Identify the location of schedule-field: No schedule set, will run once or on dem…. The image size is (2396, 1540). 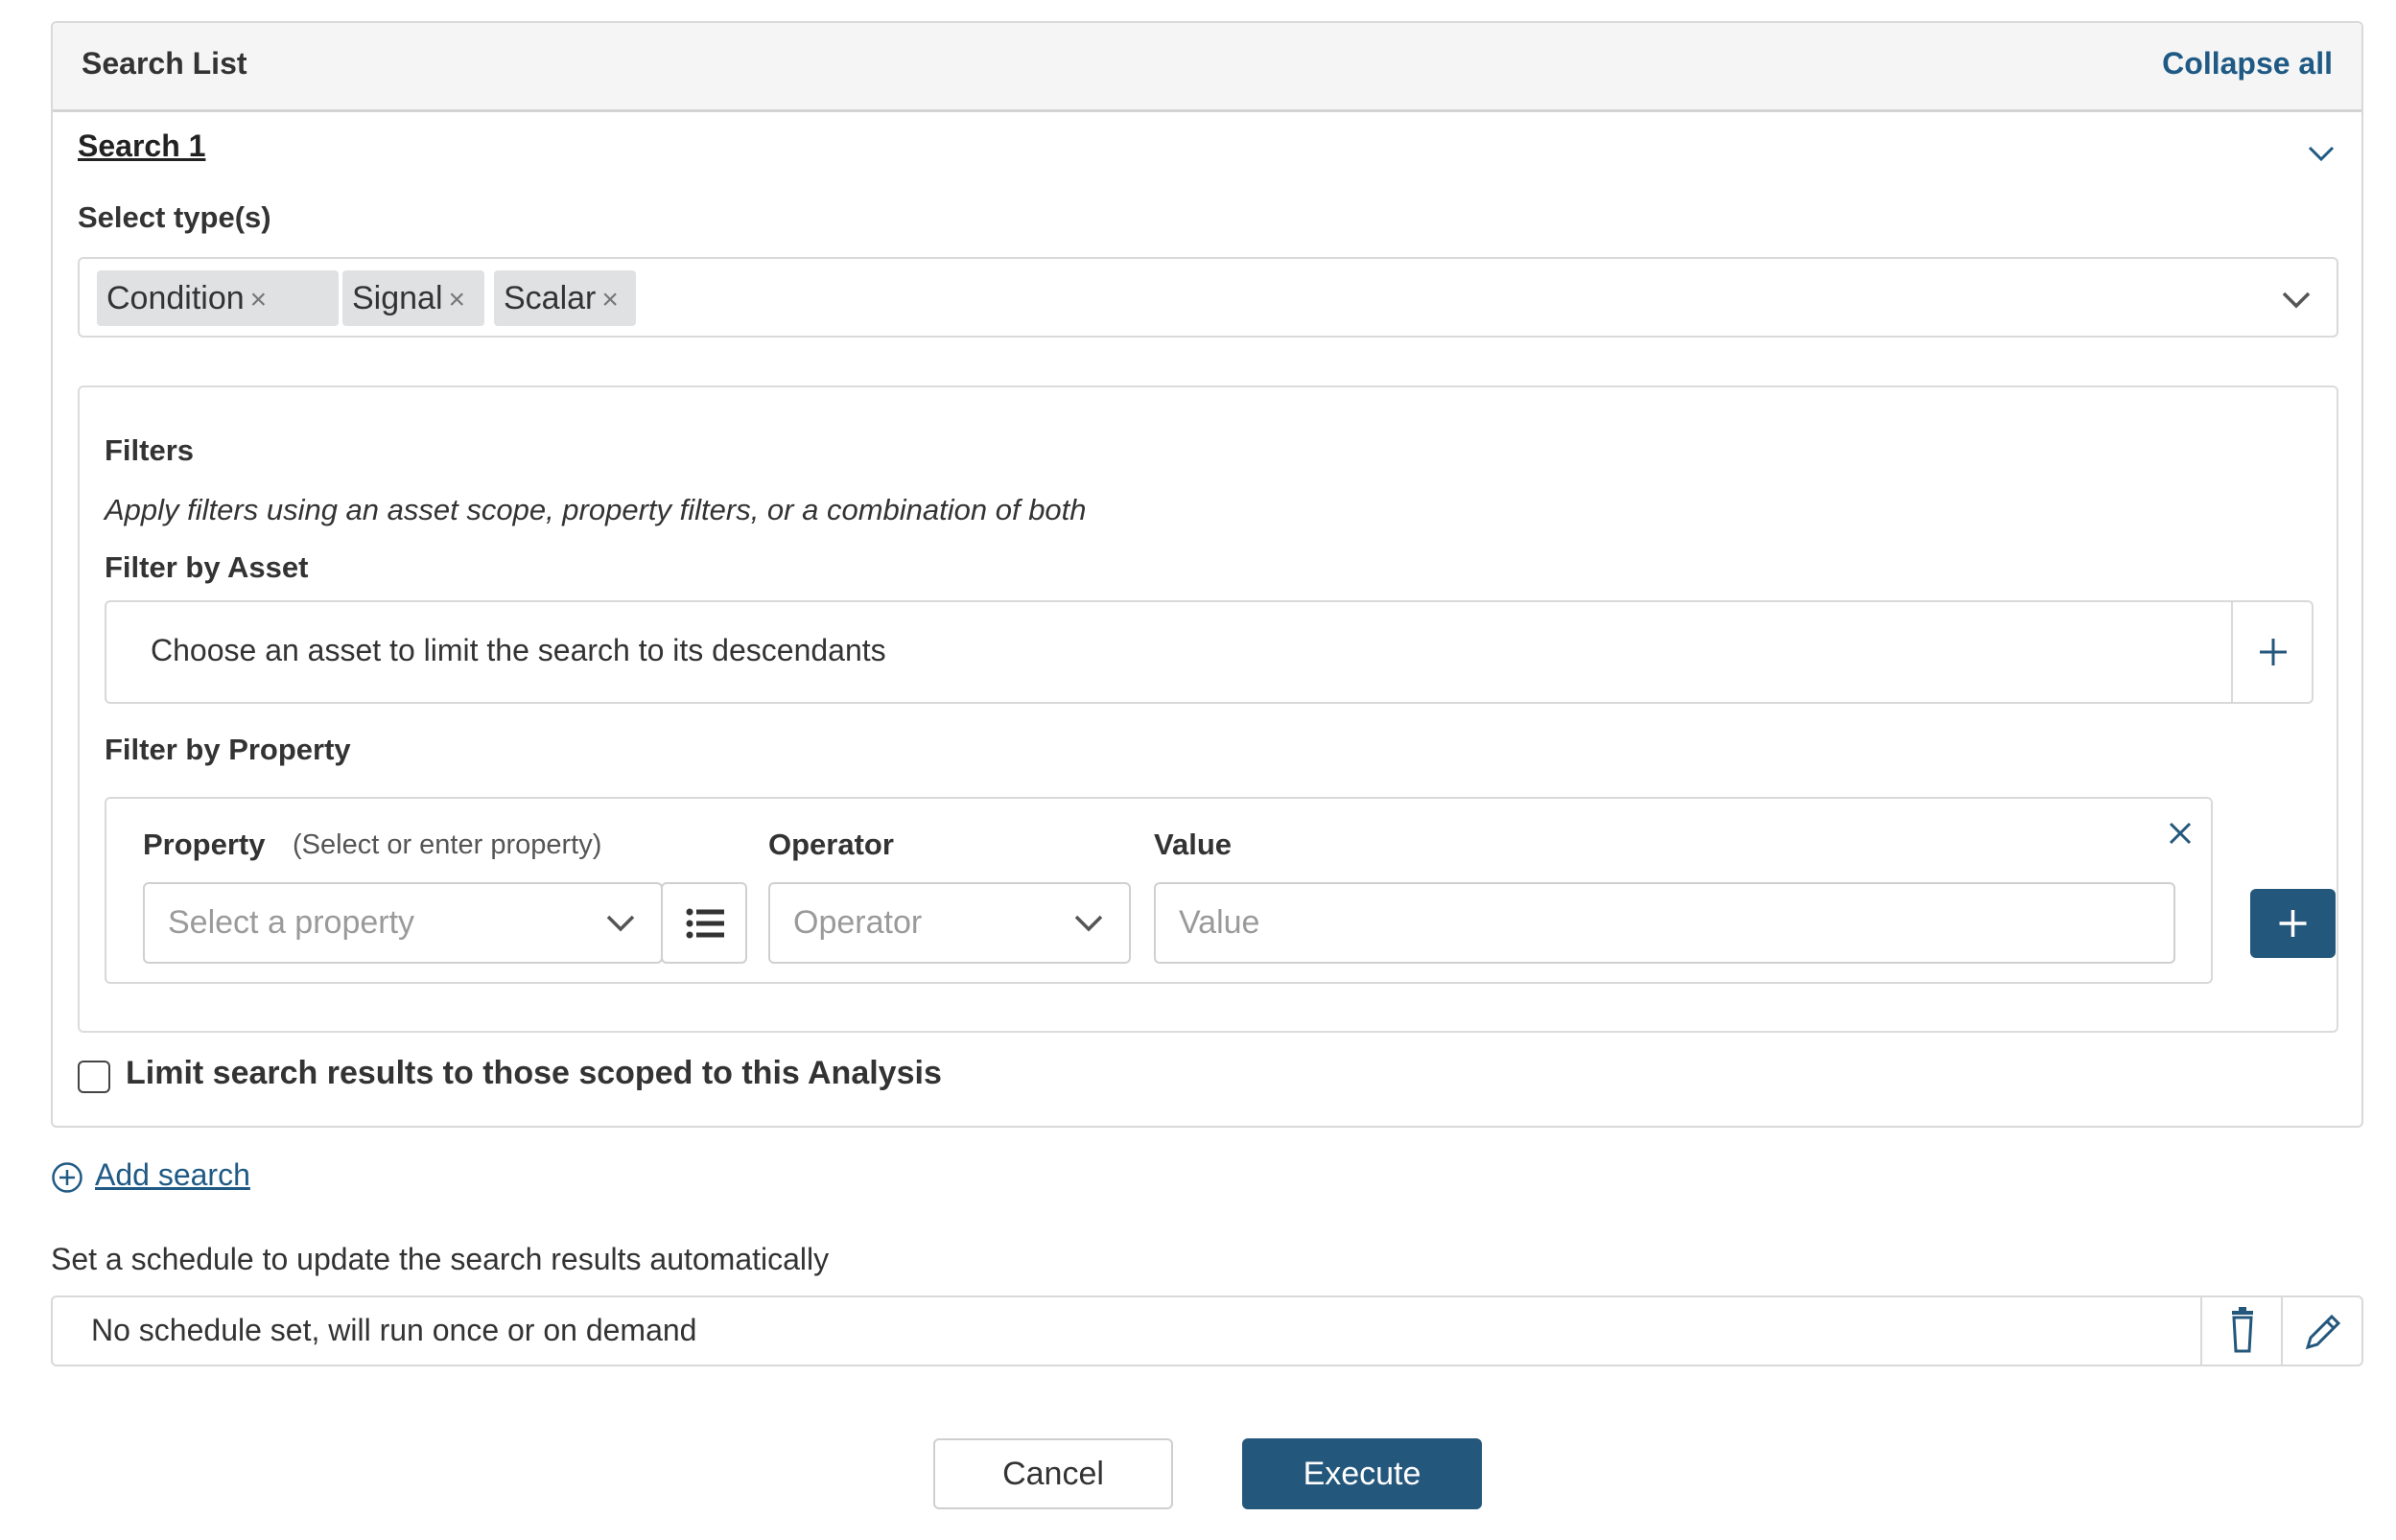
(1207, 1330).